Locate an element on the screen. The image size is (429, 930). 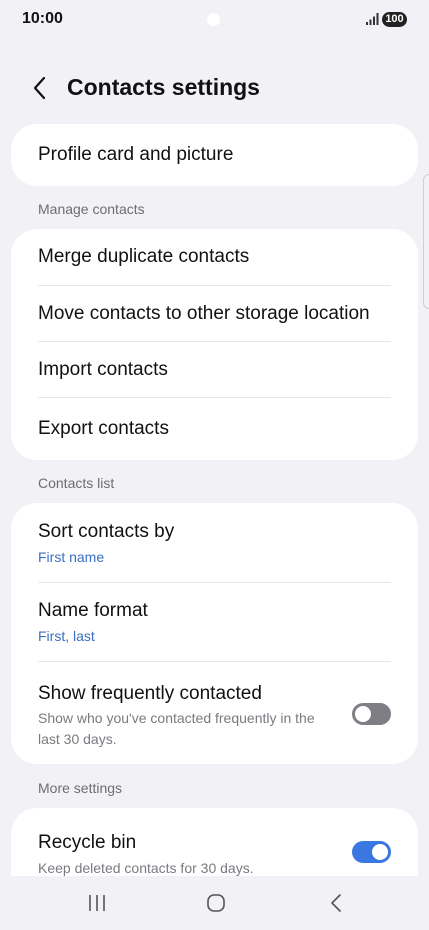
import-contacts-label: Import contacts is located at coordinates (103, 369).